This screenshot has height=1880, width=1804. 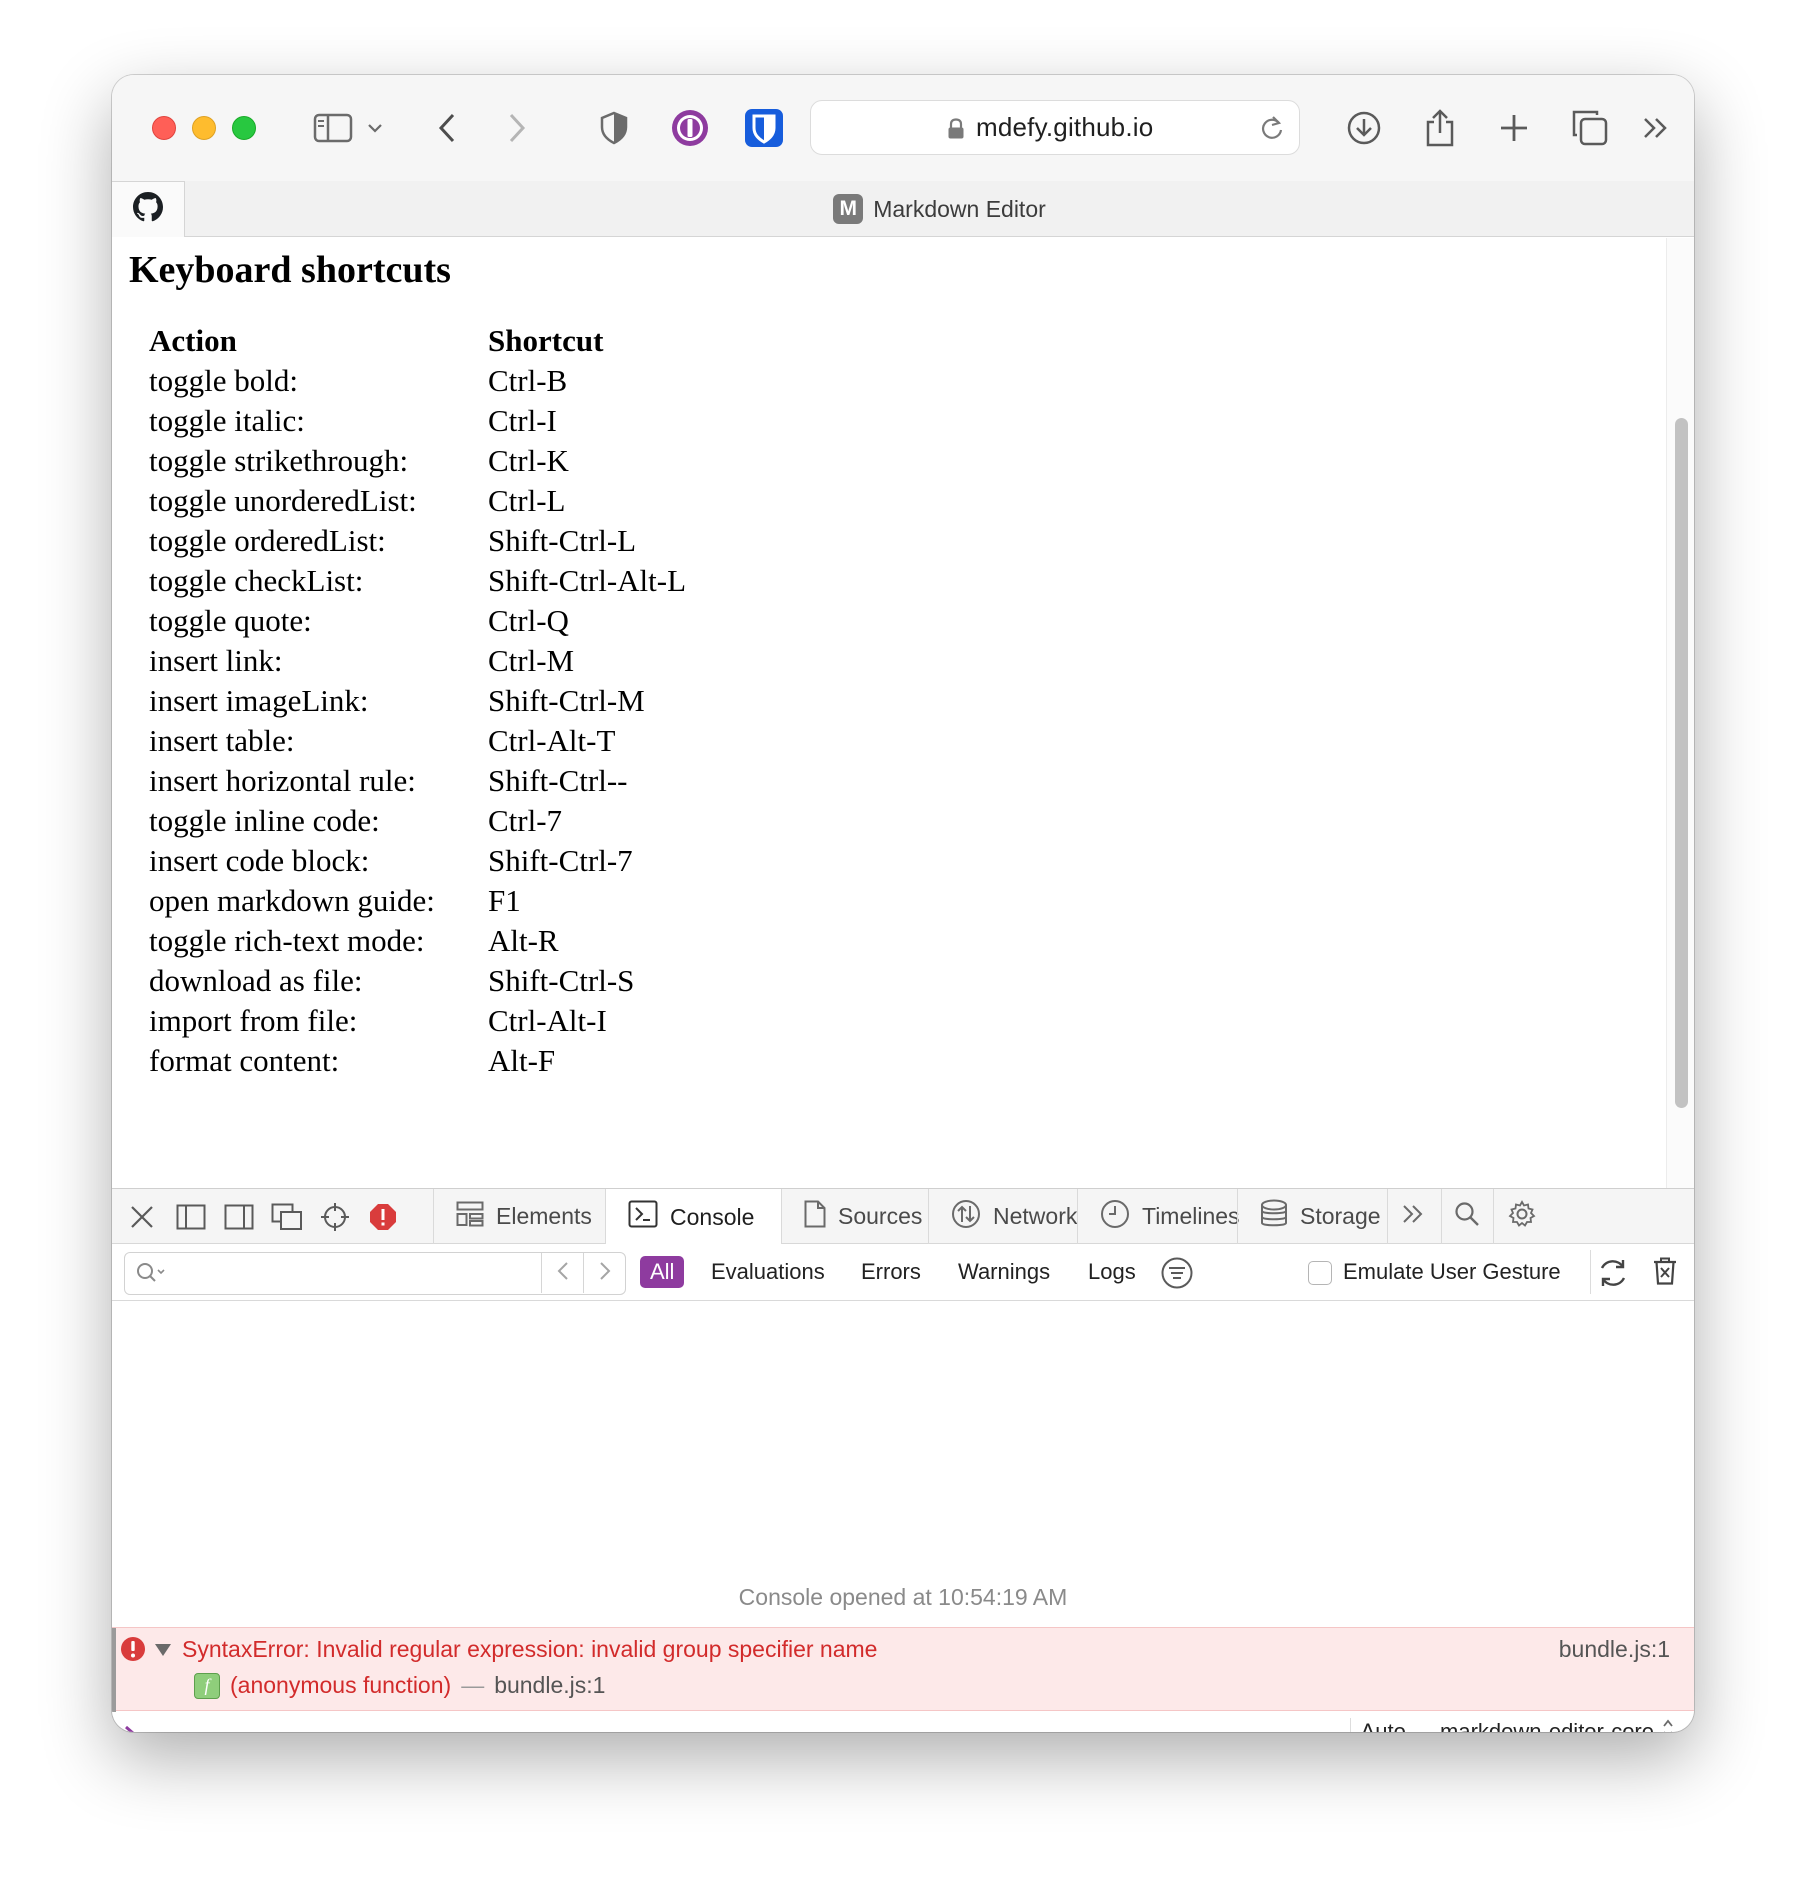 I want to click on tab-sources: Sources, so click(x=854, y=1216).